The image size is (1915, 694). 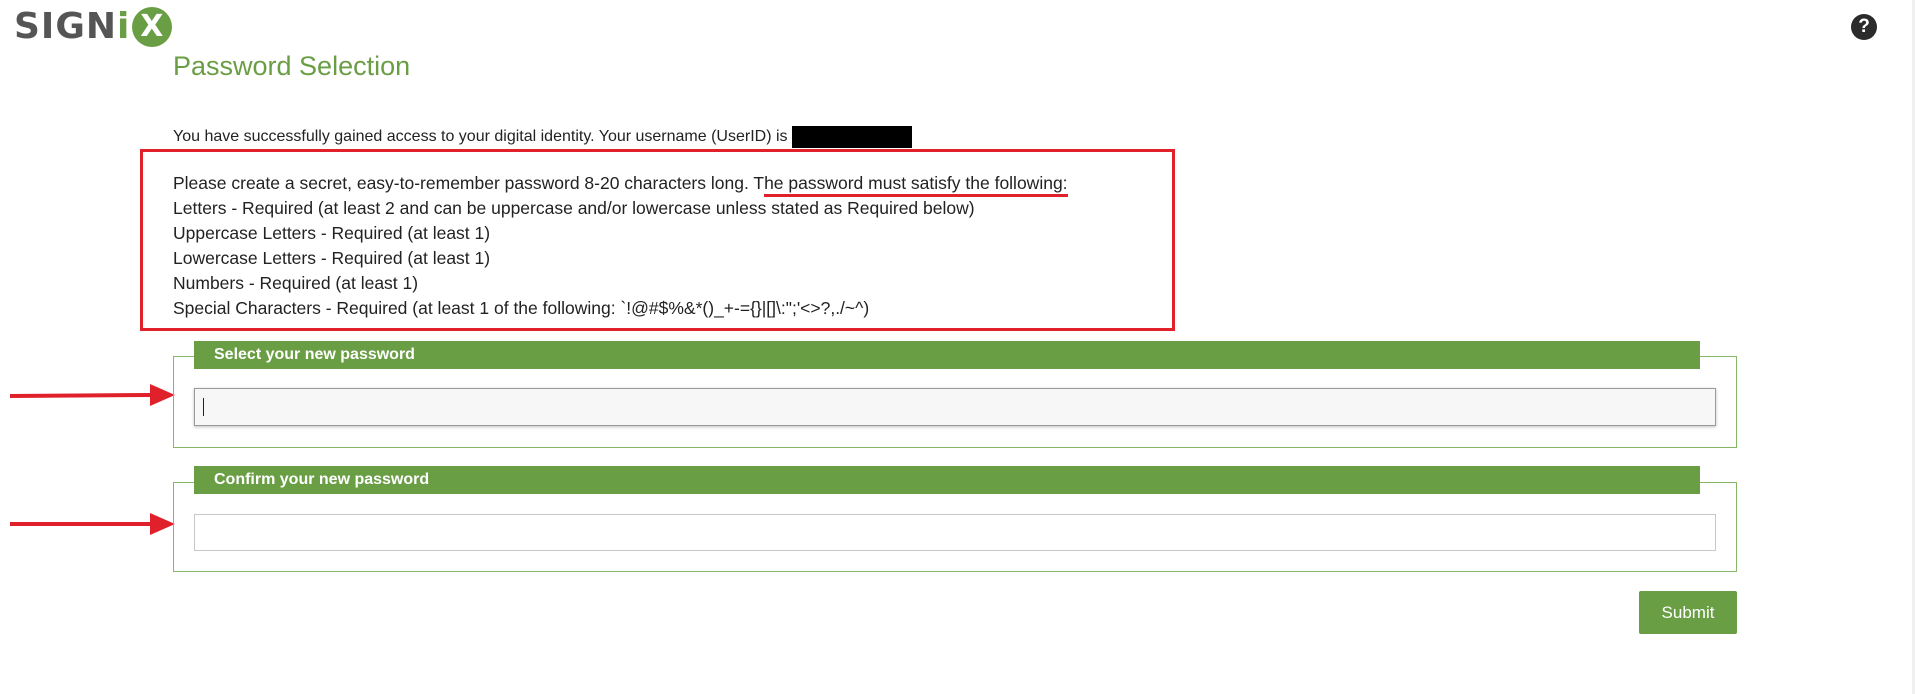 I want to click on new-password-label: Select your new password, so click(x=947, y=355).